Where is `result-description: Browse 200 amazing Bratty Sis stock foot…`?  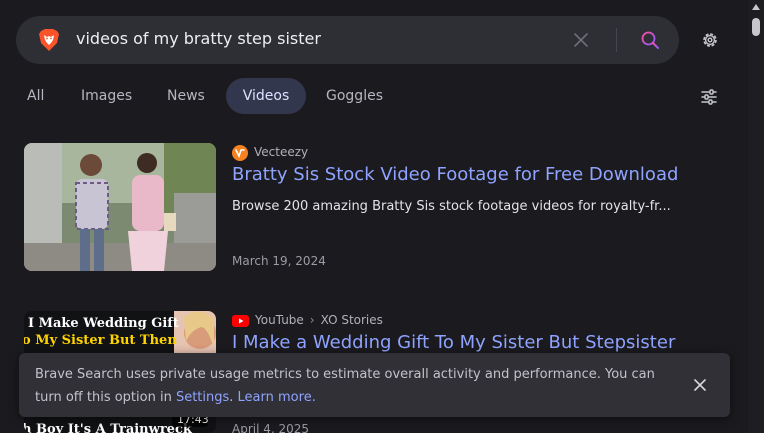
result-description: Browse 200 amazing Bratty Sis stock foot… is located at coordinates (451, 206).